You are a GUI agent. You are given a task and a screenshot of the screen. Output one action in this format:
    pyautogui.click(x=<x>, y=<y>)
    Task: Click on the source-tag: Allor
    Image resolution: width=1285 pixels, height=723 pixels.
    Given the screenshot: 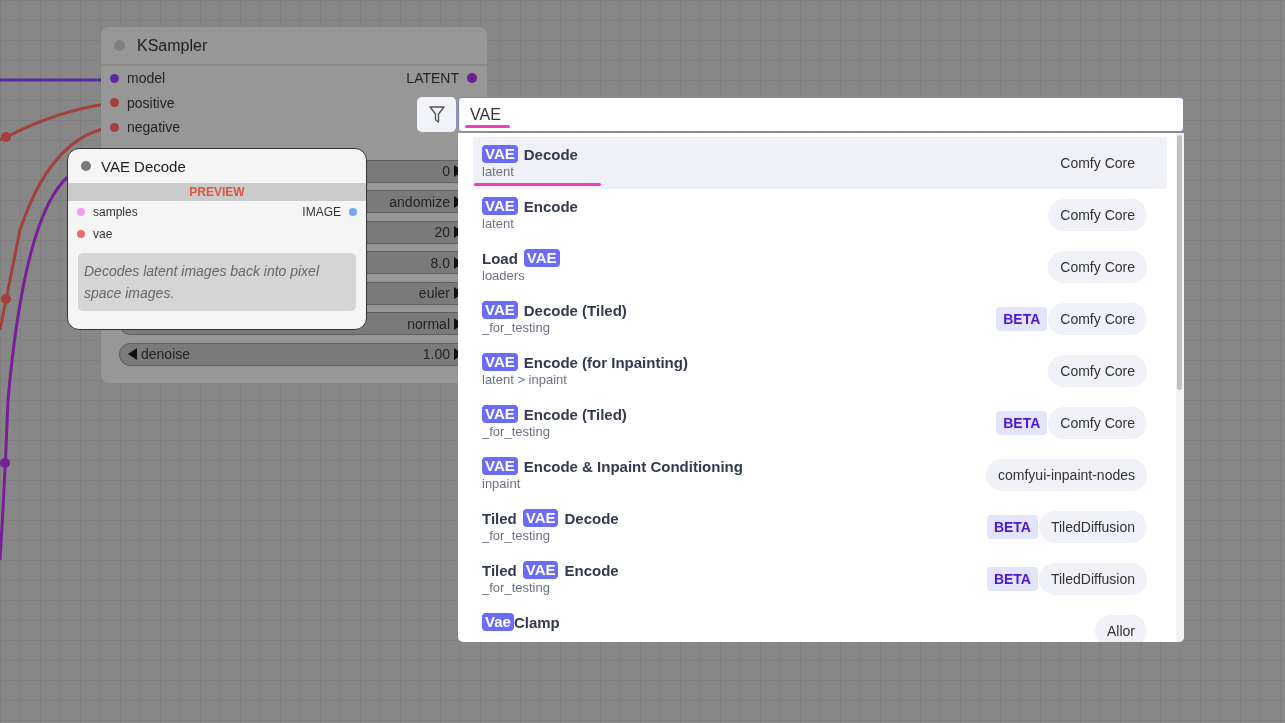 What is the action you would take?
    pyautogui.click(x=1121, y=628)
    